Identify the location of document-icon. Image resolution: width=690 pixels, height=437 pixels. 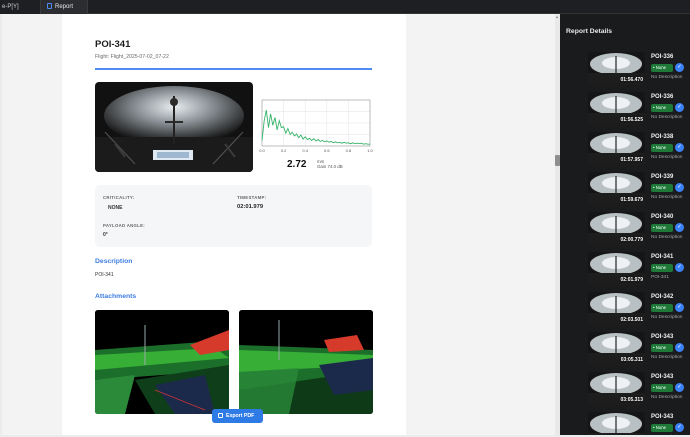
(49, 6).